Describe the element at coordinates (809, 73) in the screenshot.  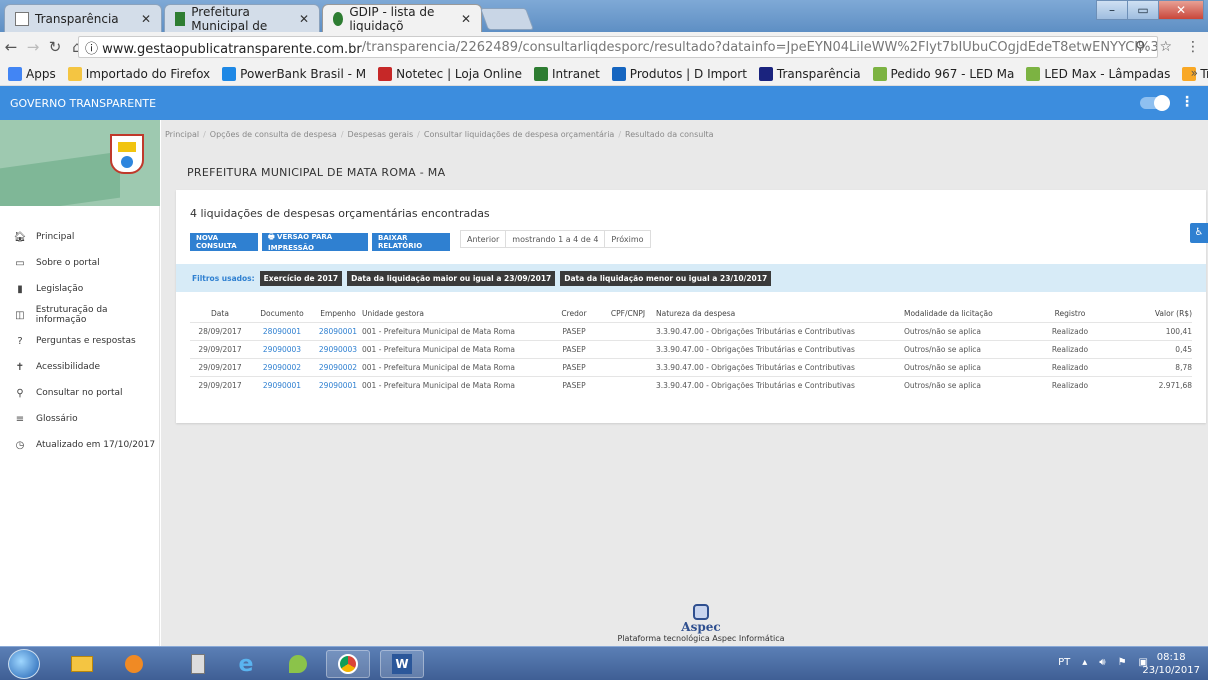
I see `bookmark-transparencia: Transparência` at that location.